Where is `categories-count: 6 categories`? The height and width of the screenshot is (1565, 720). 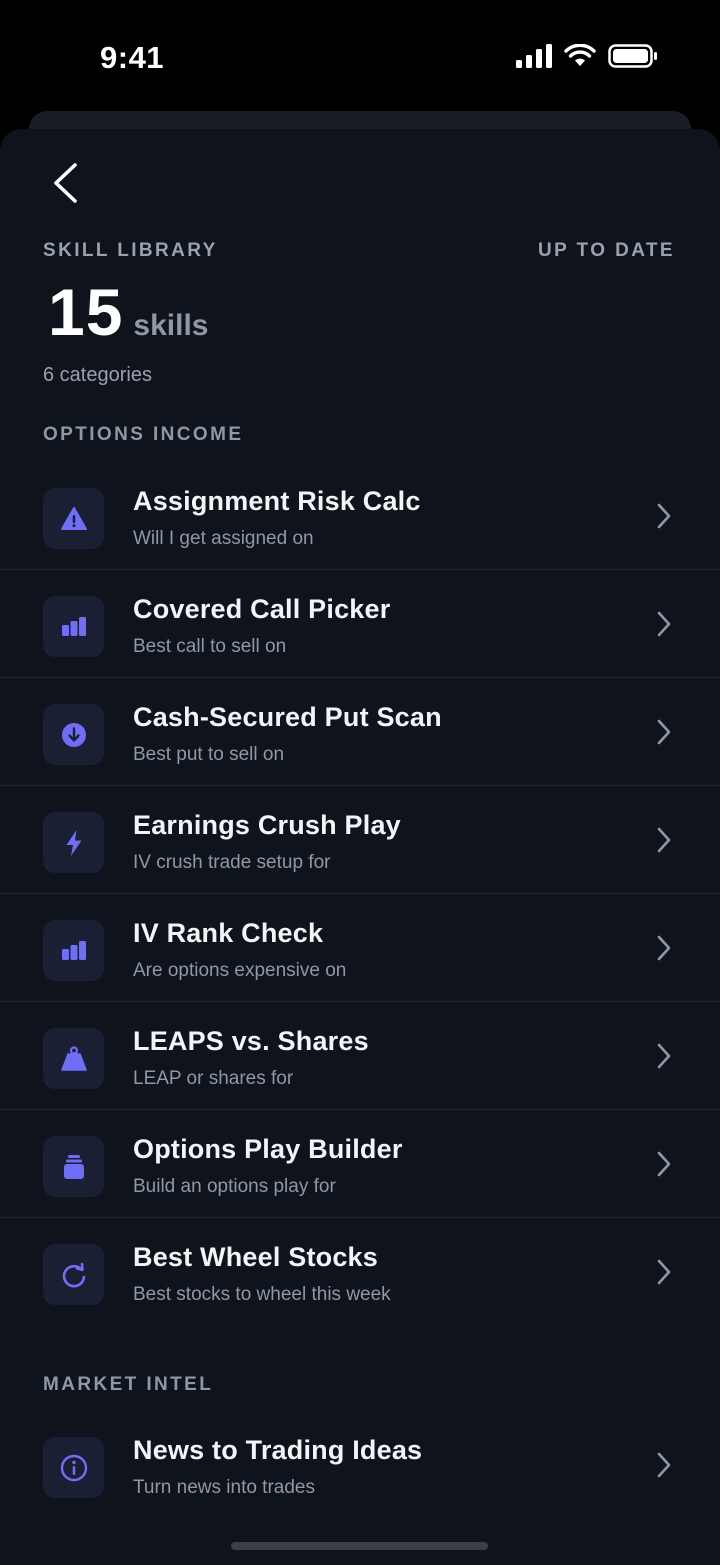
categories-count: 6 categories is located at coordinates (97, 375).